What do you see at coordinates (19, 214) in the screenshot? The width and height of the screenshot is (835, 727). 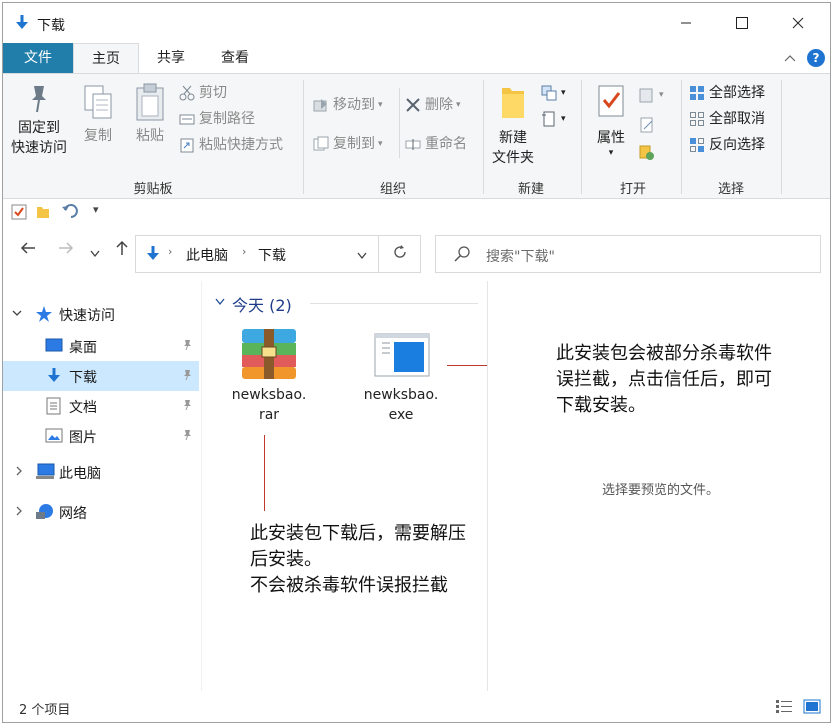 I see `properties-check-icon` at bounding box center [19, 214].